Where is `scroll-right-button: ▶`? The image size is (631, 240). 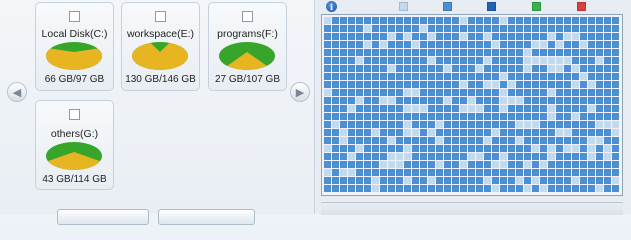
scroll-right-button: ▶ is located at coordinates (300, 92).